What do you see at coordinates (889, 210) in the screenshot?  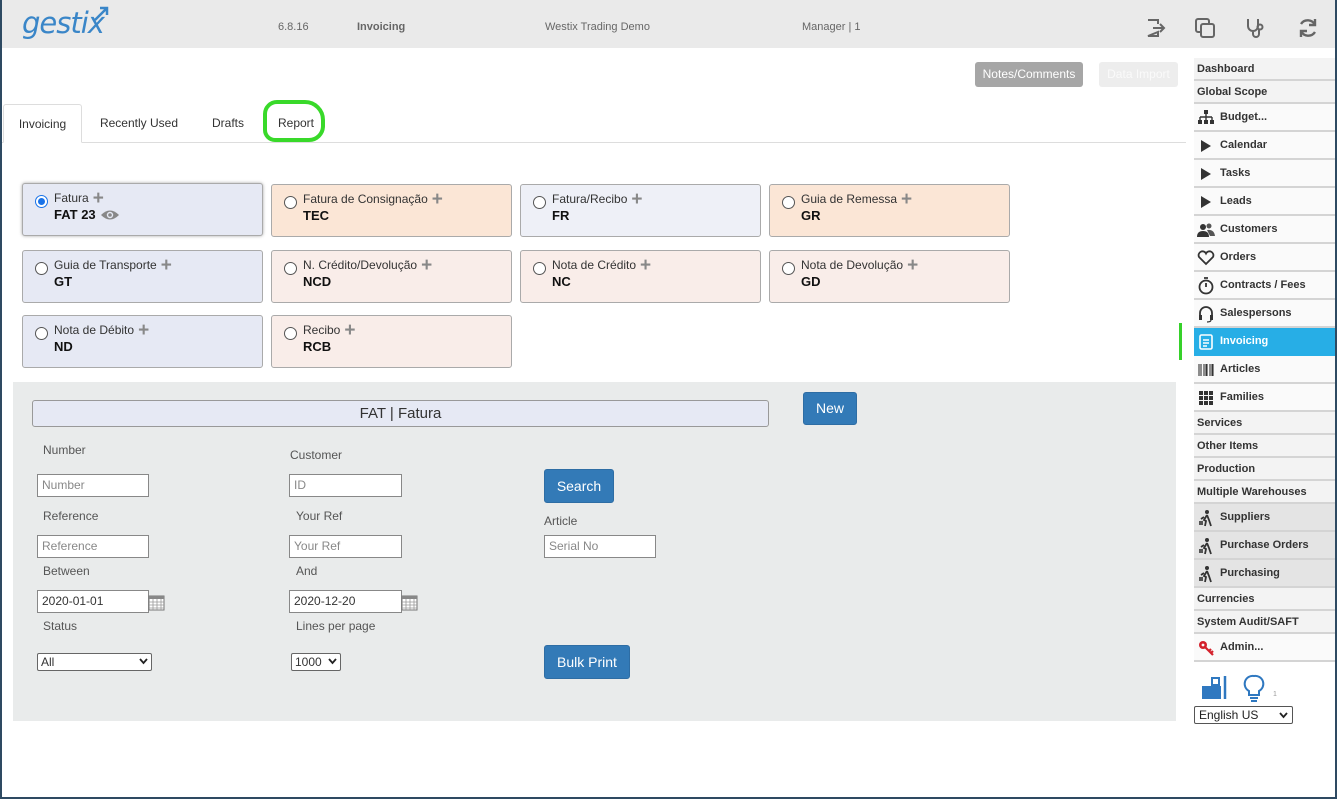 I see `doctype-card-guia-remessa: Guia de Remessa + GR` at bounding box center [889, 210].